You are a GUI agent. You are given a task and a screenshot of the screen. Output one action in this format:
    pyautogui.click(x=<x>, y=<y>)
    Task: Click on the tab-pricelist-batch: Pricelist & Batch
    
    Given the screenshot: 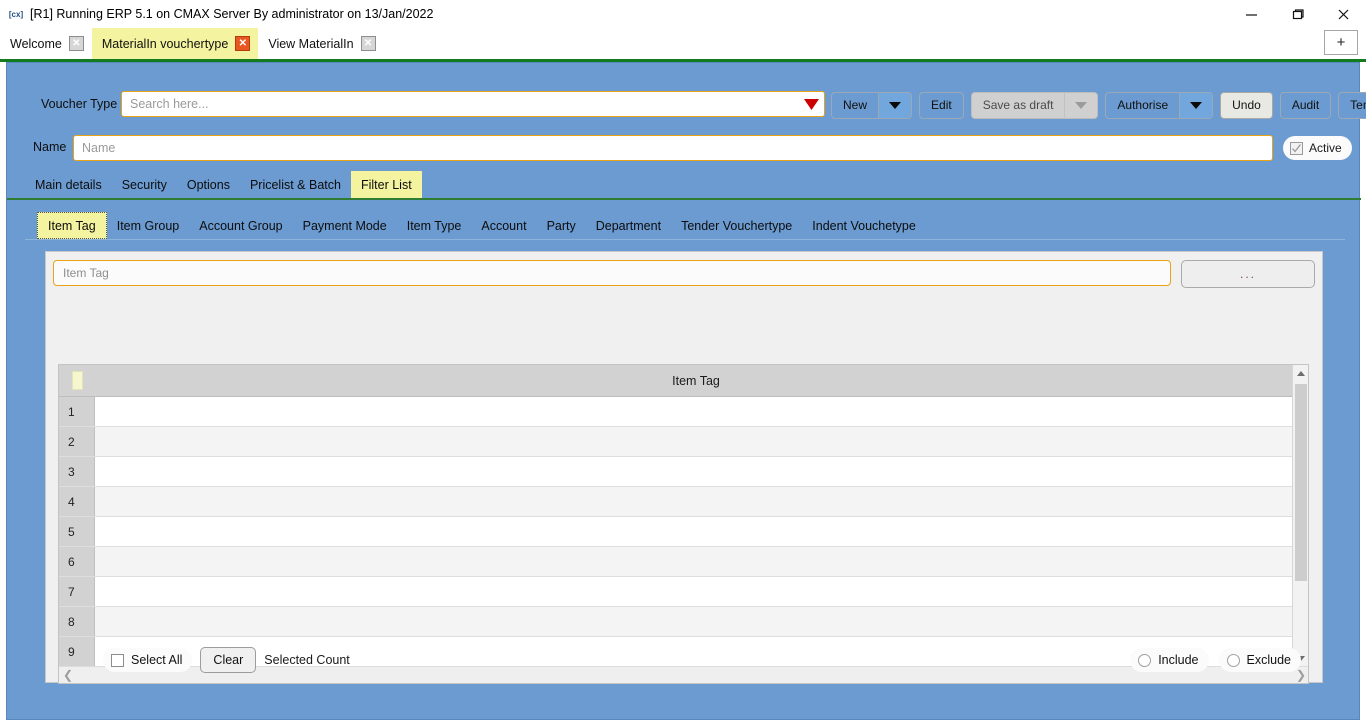 What is the action you would take?
    pyautogui.click(x=295, y=184)
    